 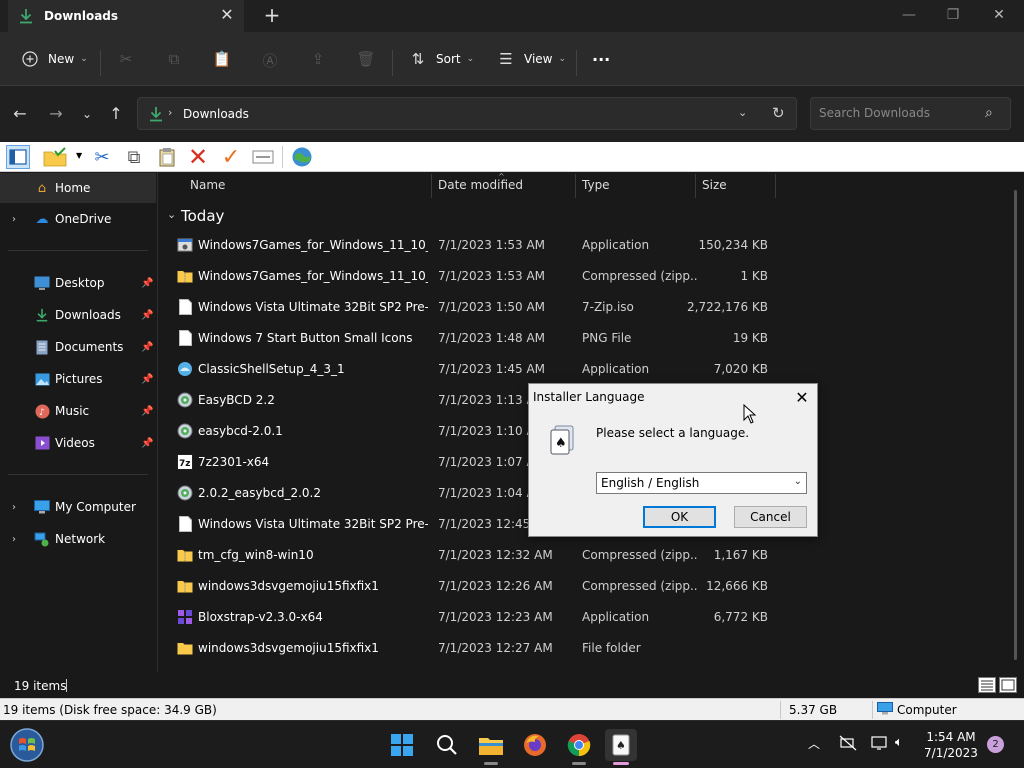 I want to click on back-arrow-icon: ←, so click(x=20, y=114).